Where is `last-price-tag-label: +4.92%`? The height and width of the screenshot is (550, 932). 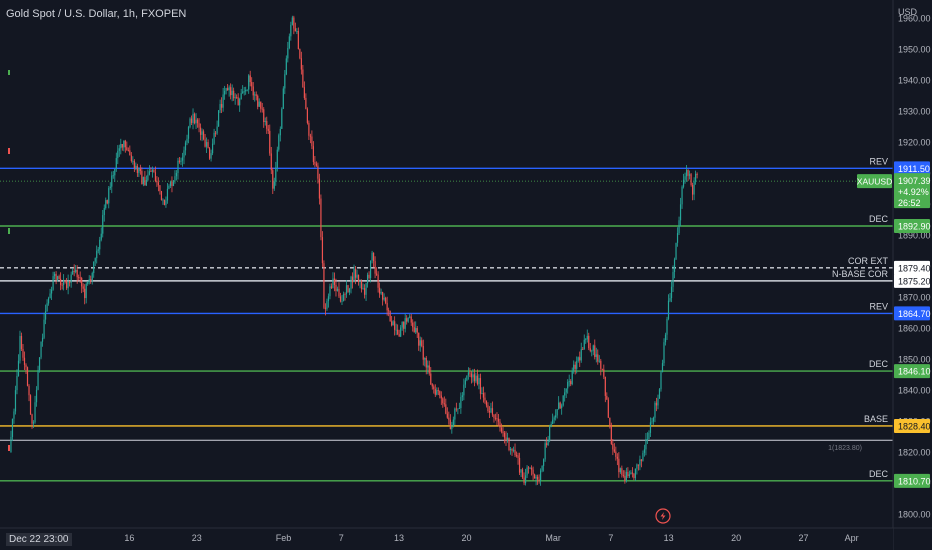
last-price-tag-label: +4.92% is located at coordinates (913, 192).